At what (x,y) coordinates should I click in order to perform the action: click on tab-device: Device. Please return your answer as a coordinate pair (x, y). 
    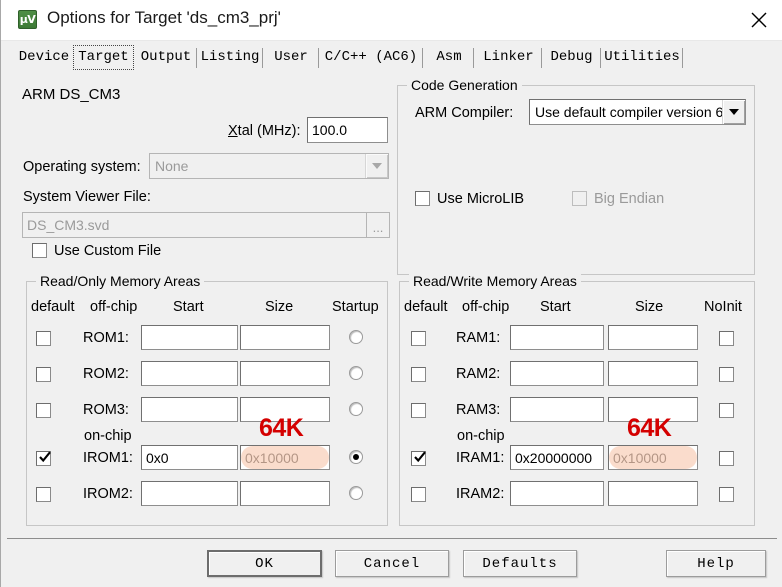
    Looking at the image, I should click on (44, 57).